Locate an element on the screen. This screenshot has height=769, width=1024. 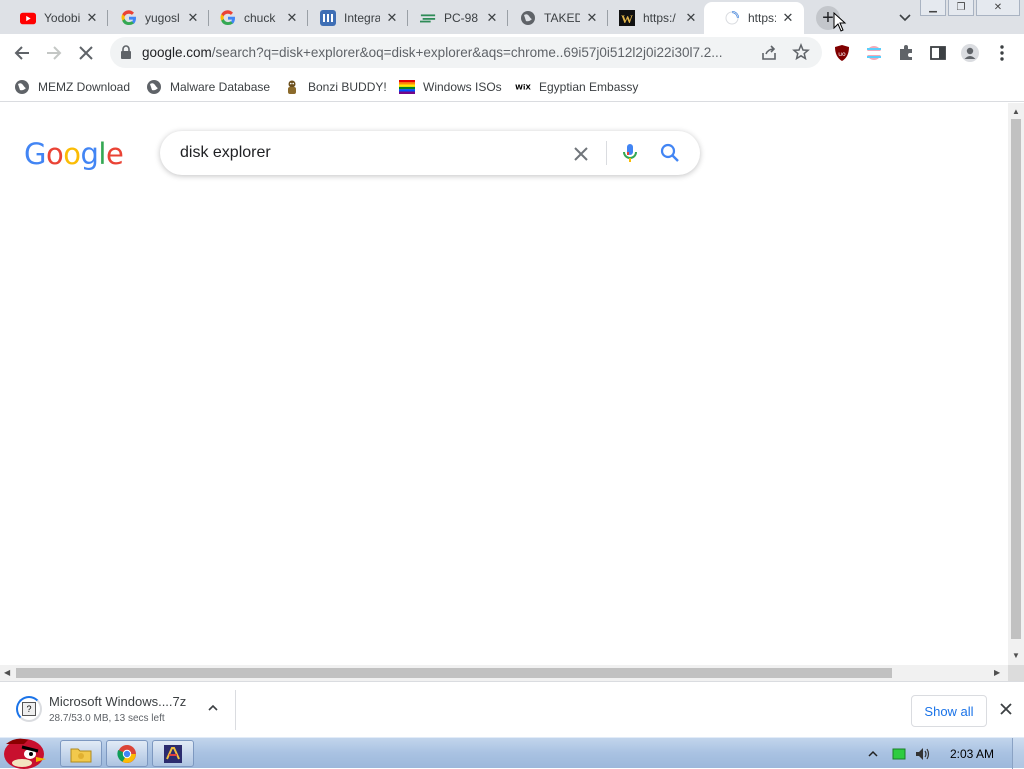
tab-chuck: chuck ✕ is located at coordinates (254, 18).